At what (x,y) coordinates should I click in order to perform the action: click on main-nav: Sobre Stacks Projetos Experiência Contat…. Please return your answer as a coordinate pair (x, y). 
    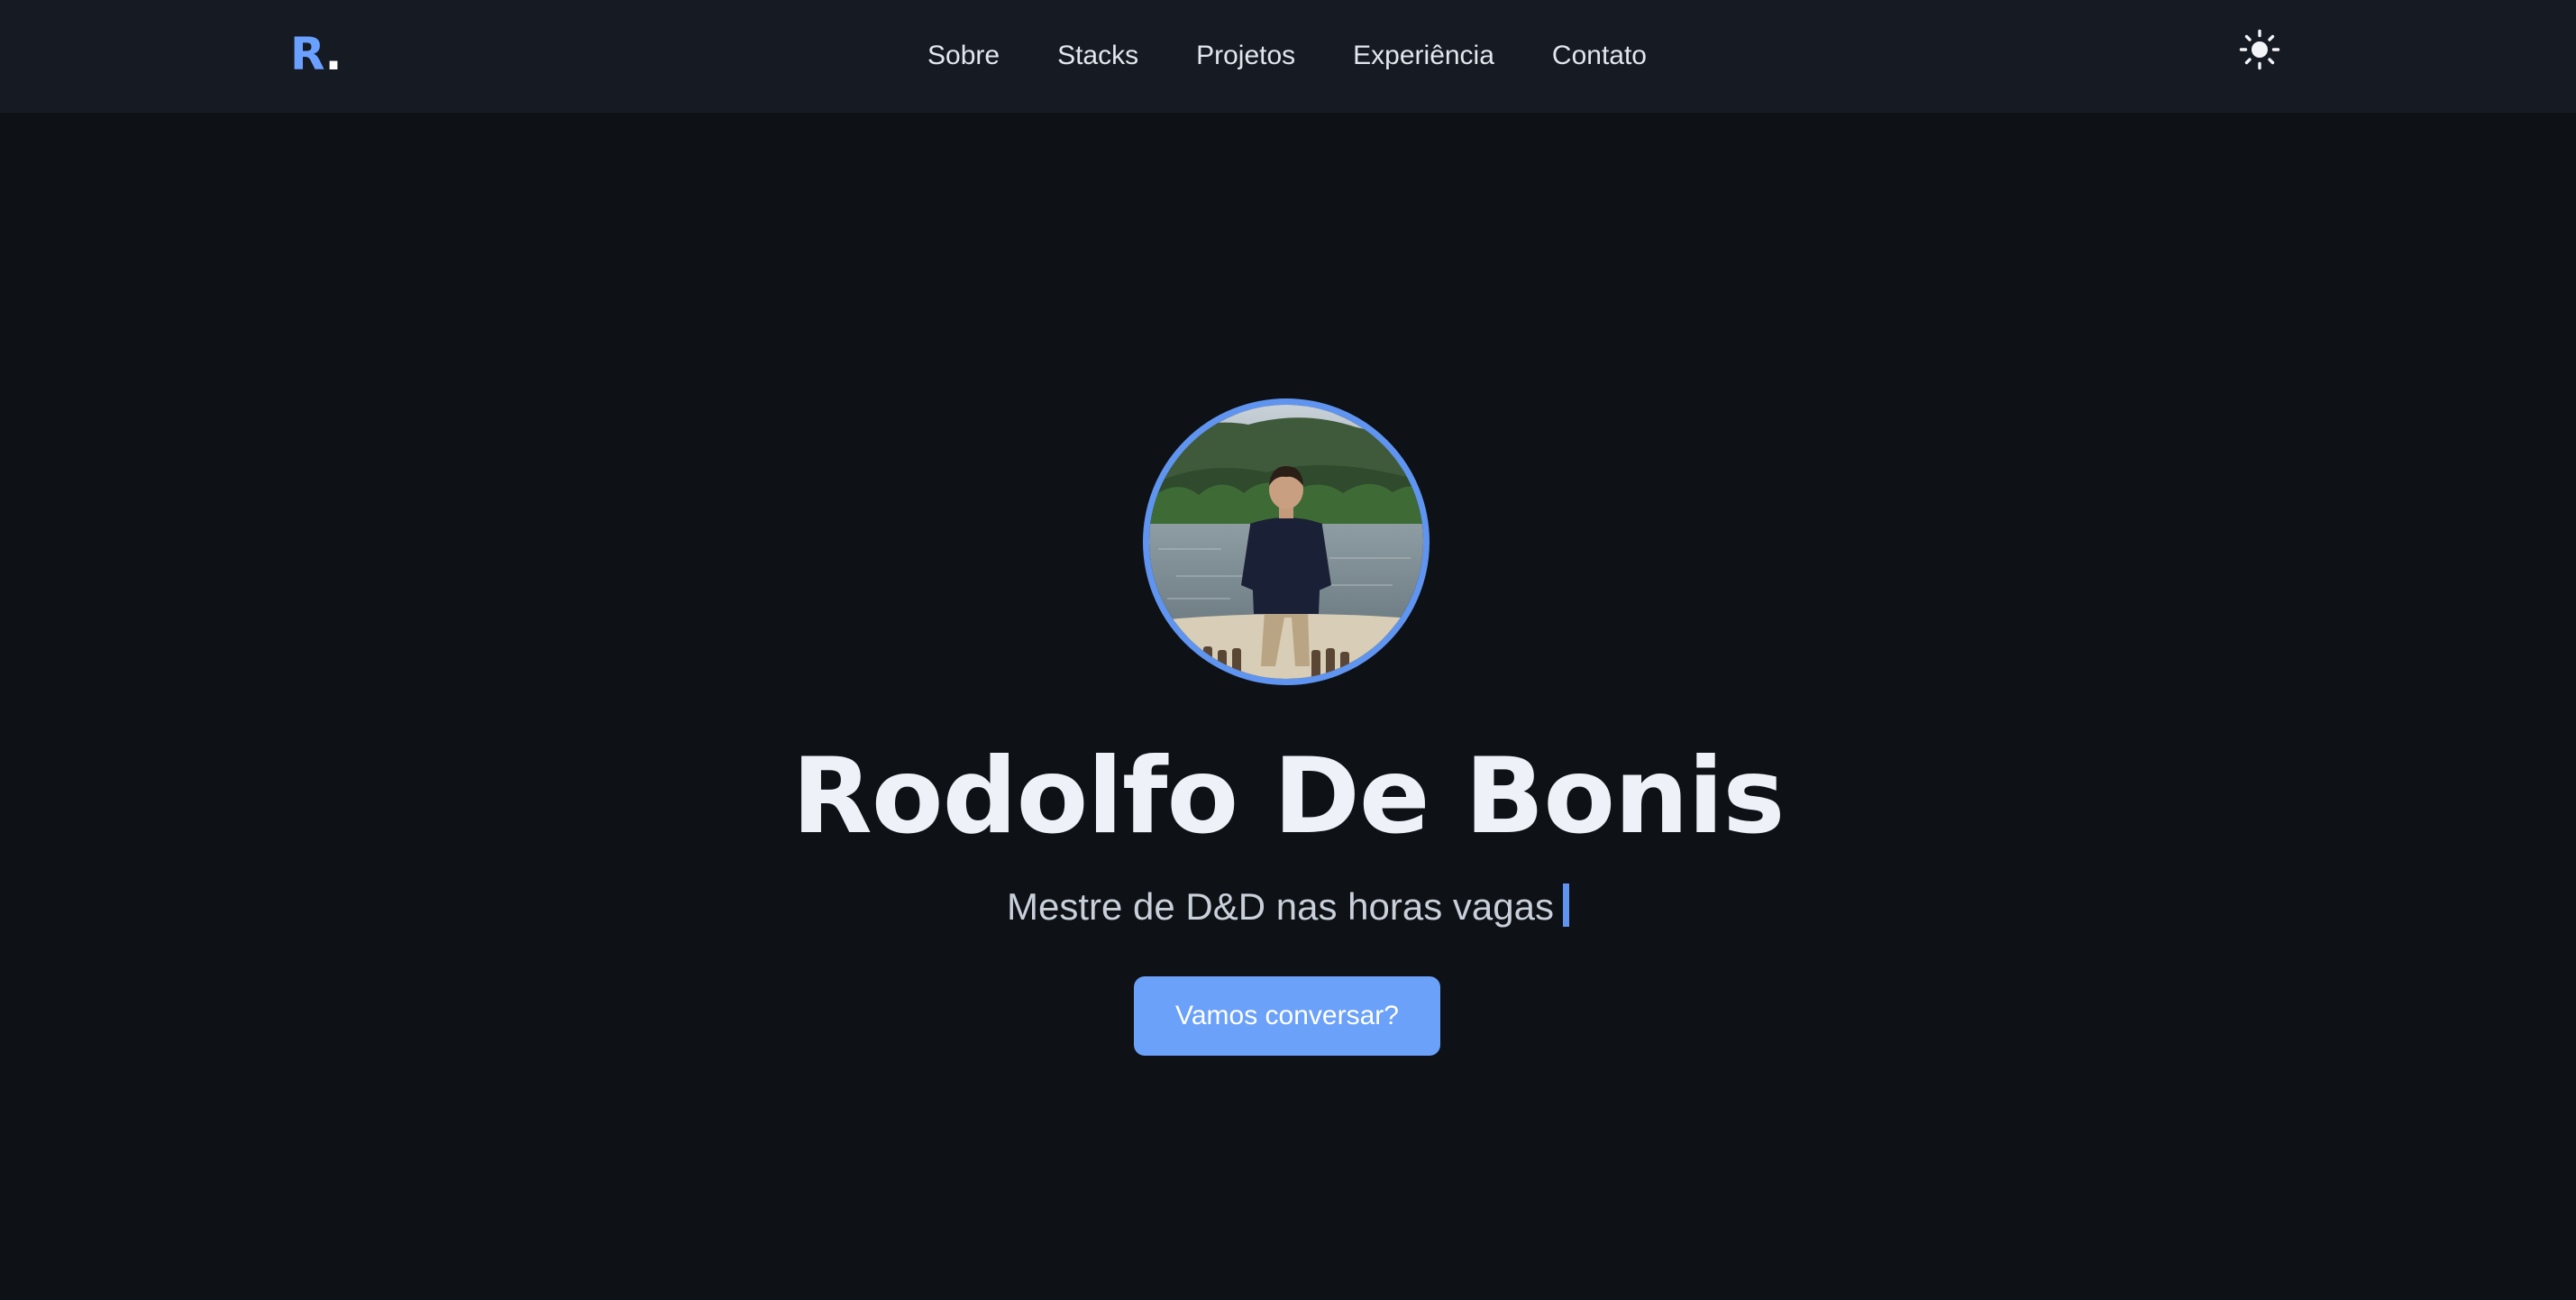
    Looking at the image, I should click on (1287, 56).